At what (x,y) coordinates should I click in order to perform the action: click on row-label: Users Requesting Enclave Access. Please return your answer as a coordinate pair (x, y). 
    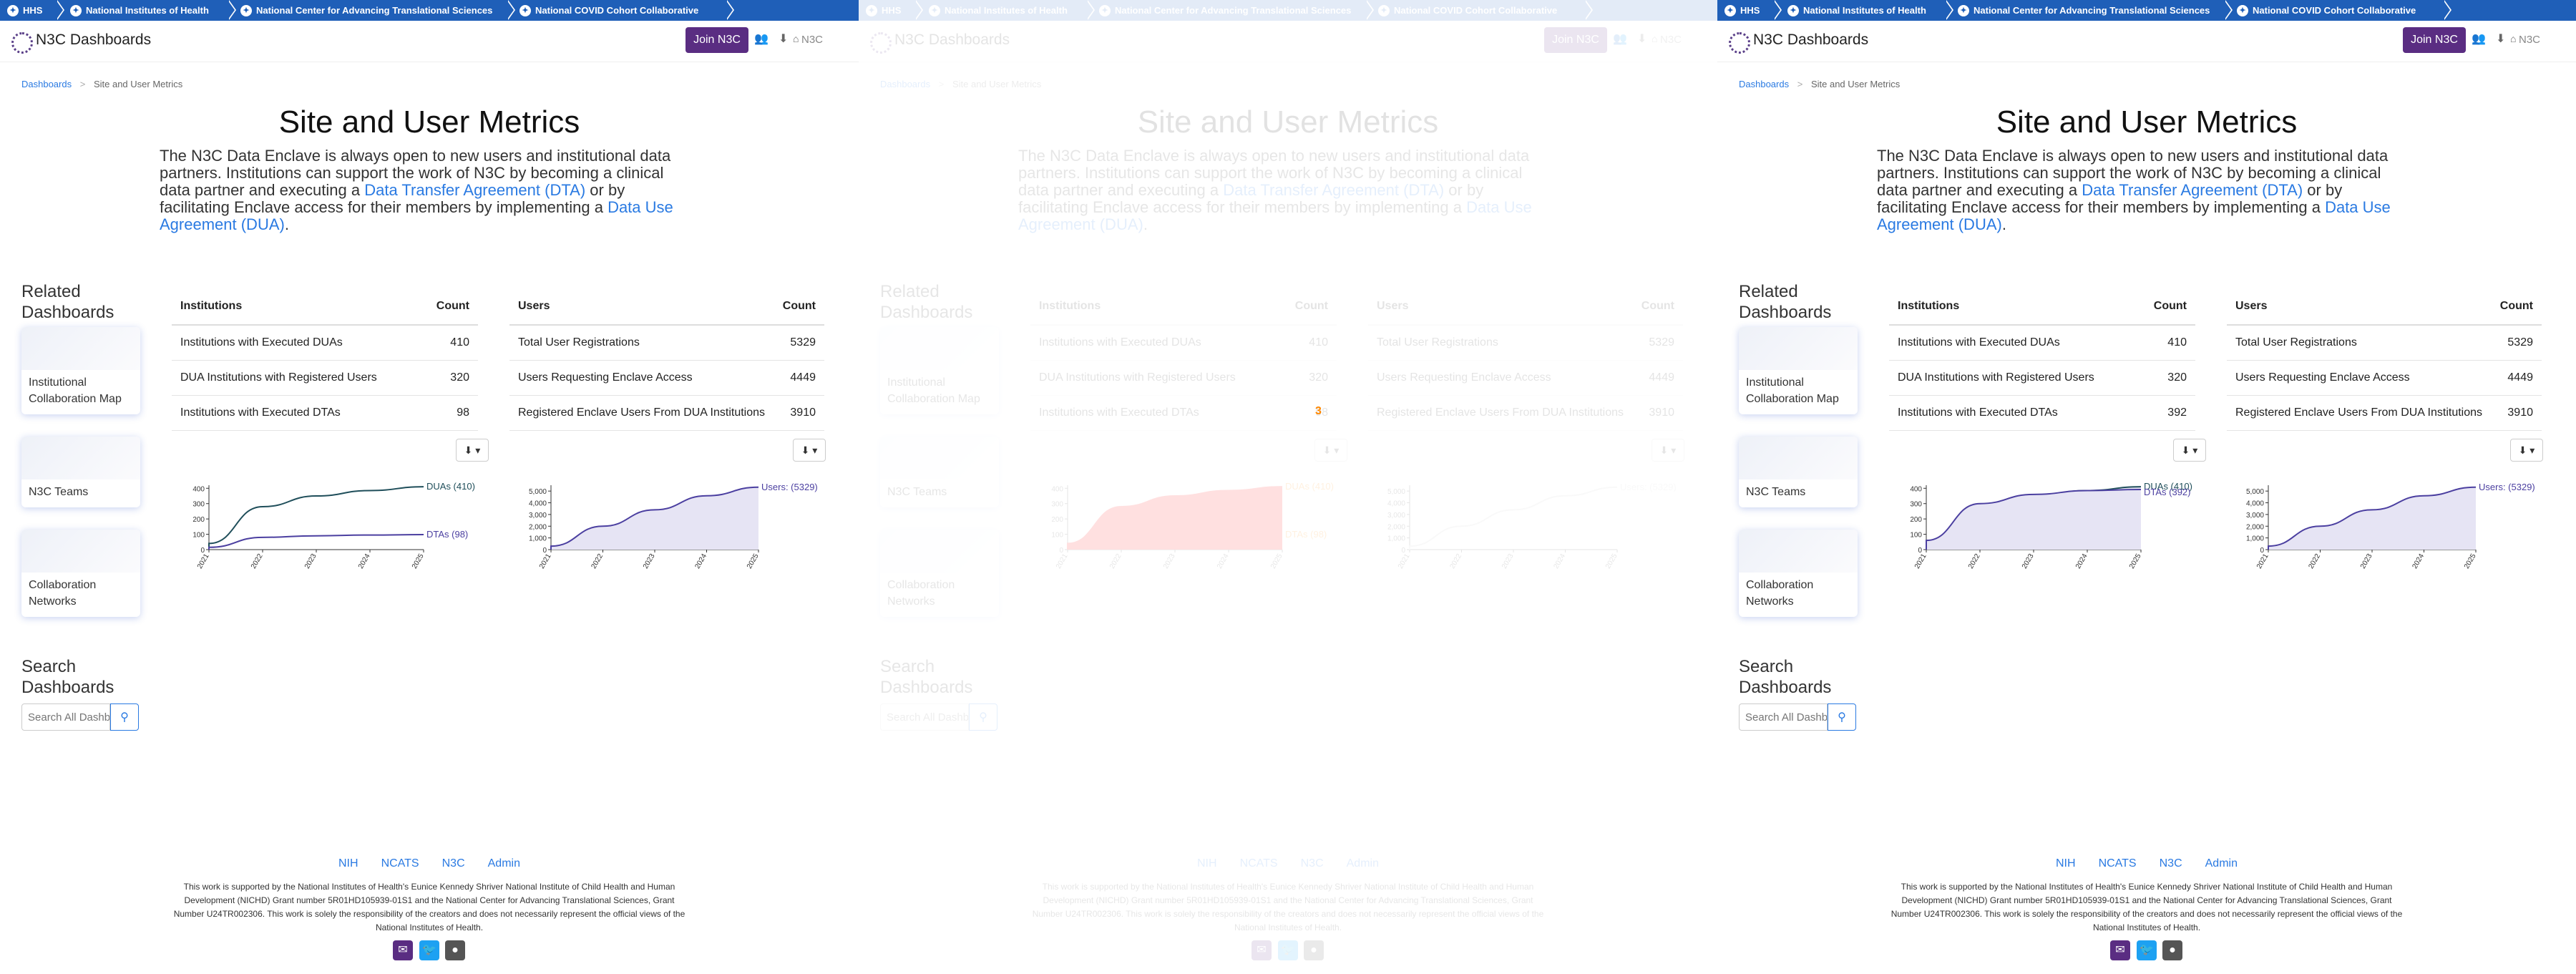
    Looking at the image, I should click on (1500, 378).